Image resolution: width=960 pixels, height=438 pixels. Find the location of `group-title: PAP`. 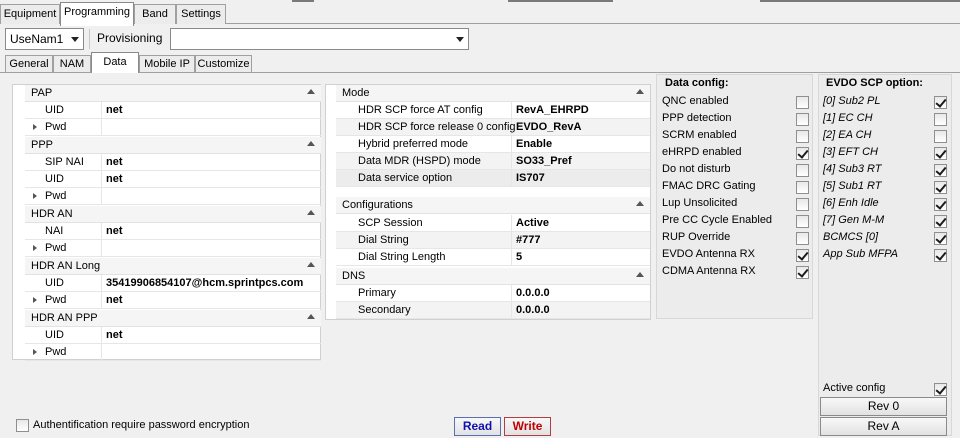

group-title: PAP is located at coordinates (42, 93).